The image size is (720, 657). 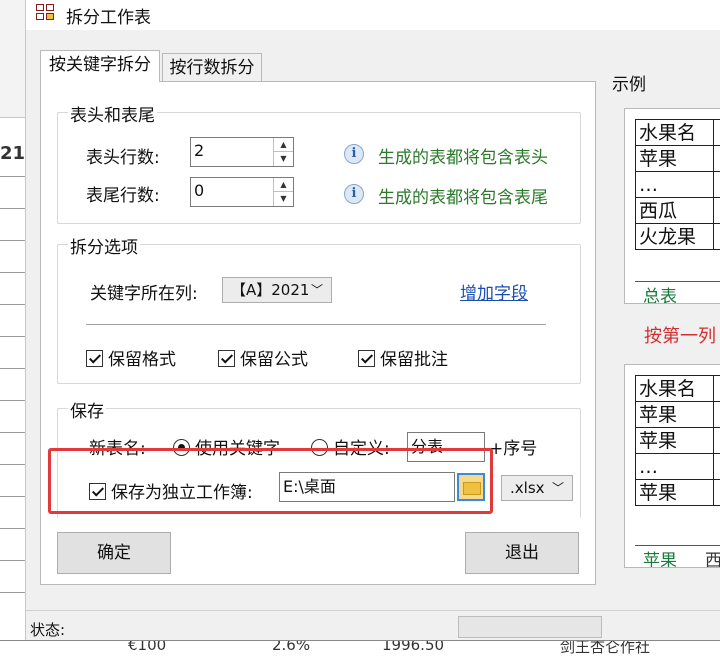 I want to click on checkbox-label: 保留格式, so click(x=142, y=360).